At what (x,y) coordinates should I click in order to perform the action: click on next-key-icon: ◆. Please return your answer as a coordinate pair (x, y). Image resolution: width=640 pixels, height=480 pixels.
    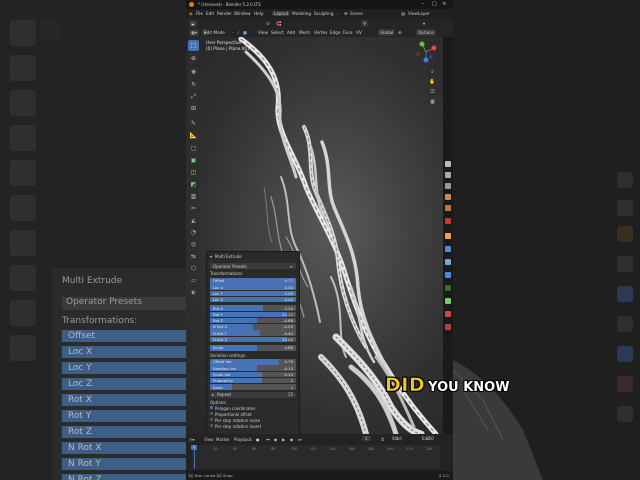
    Looking at the image, I should click on (291, 439).